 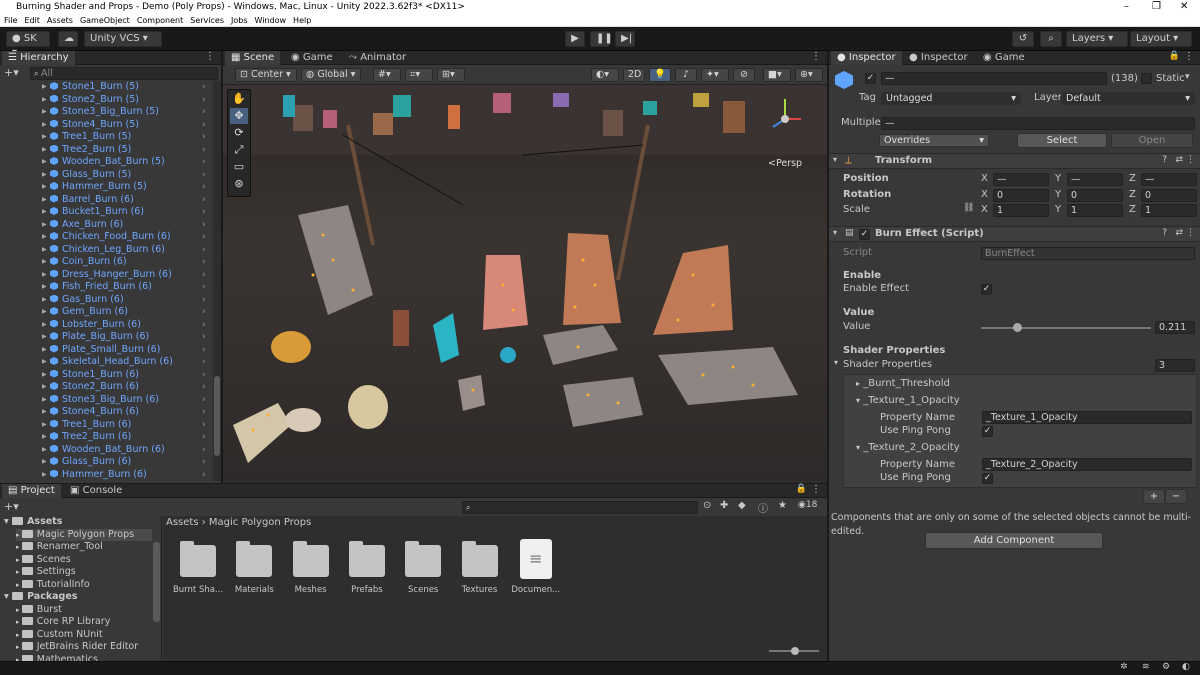 What do you see at coordinates (1169, 210) in the screenshot?
I see `scale-z-field: 1` at bounding box center [1169, 210].